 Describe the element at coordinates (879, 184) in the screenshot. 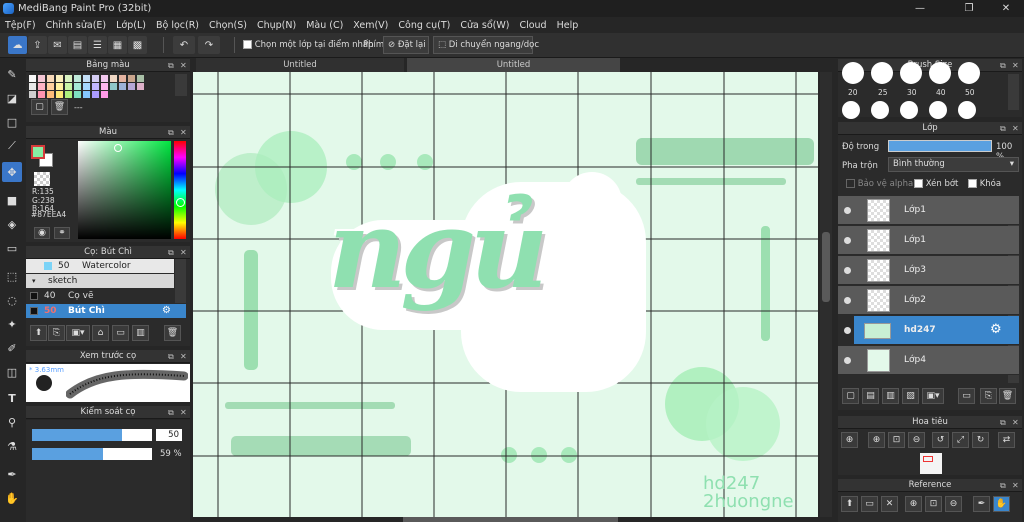

I see `protect-alpha-option: Bảo vệ alpha` at that location.